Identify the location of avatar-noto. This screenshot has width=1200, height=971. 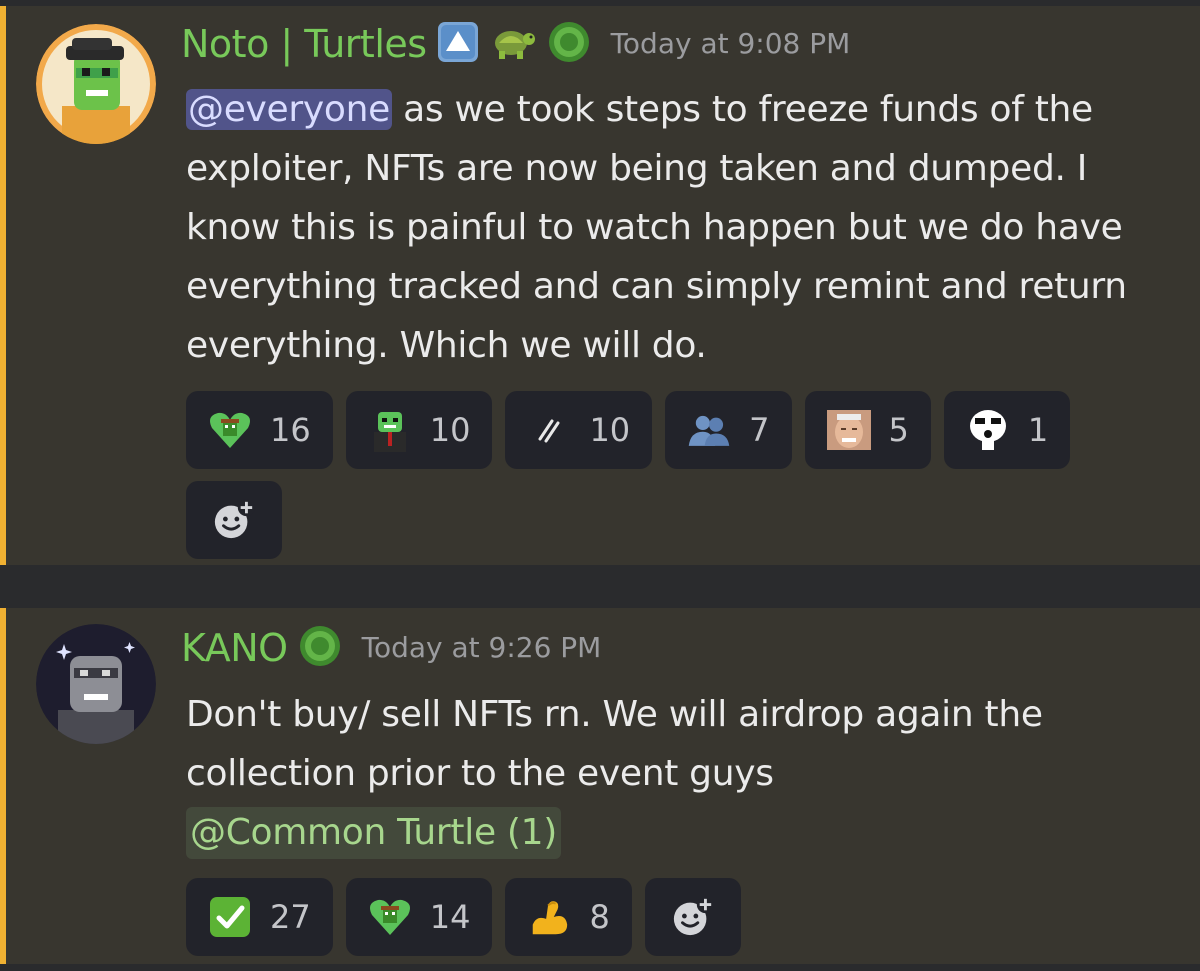
(96, 84).